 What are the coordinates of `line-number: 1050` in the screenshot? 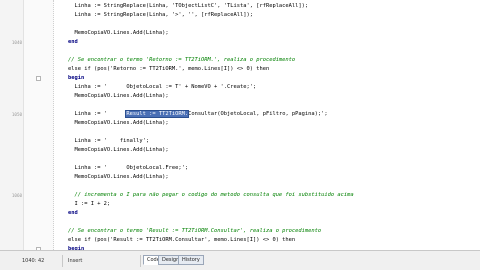 It's located at (16, 114).